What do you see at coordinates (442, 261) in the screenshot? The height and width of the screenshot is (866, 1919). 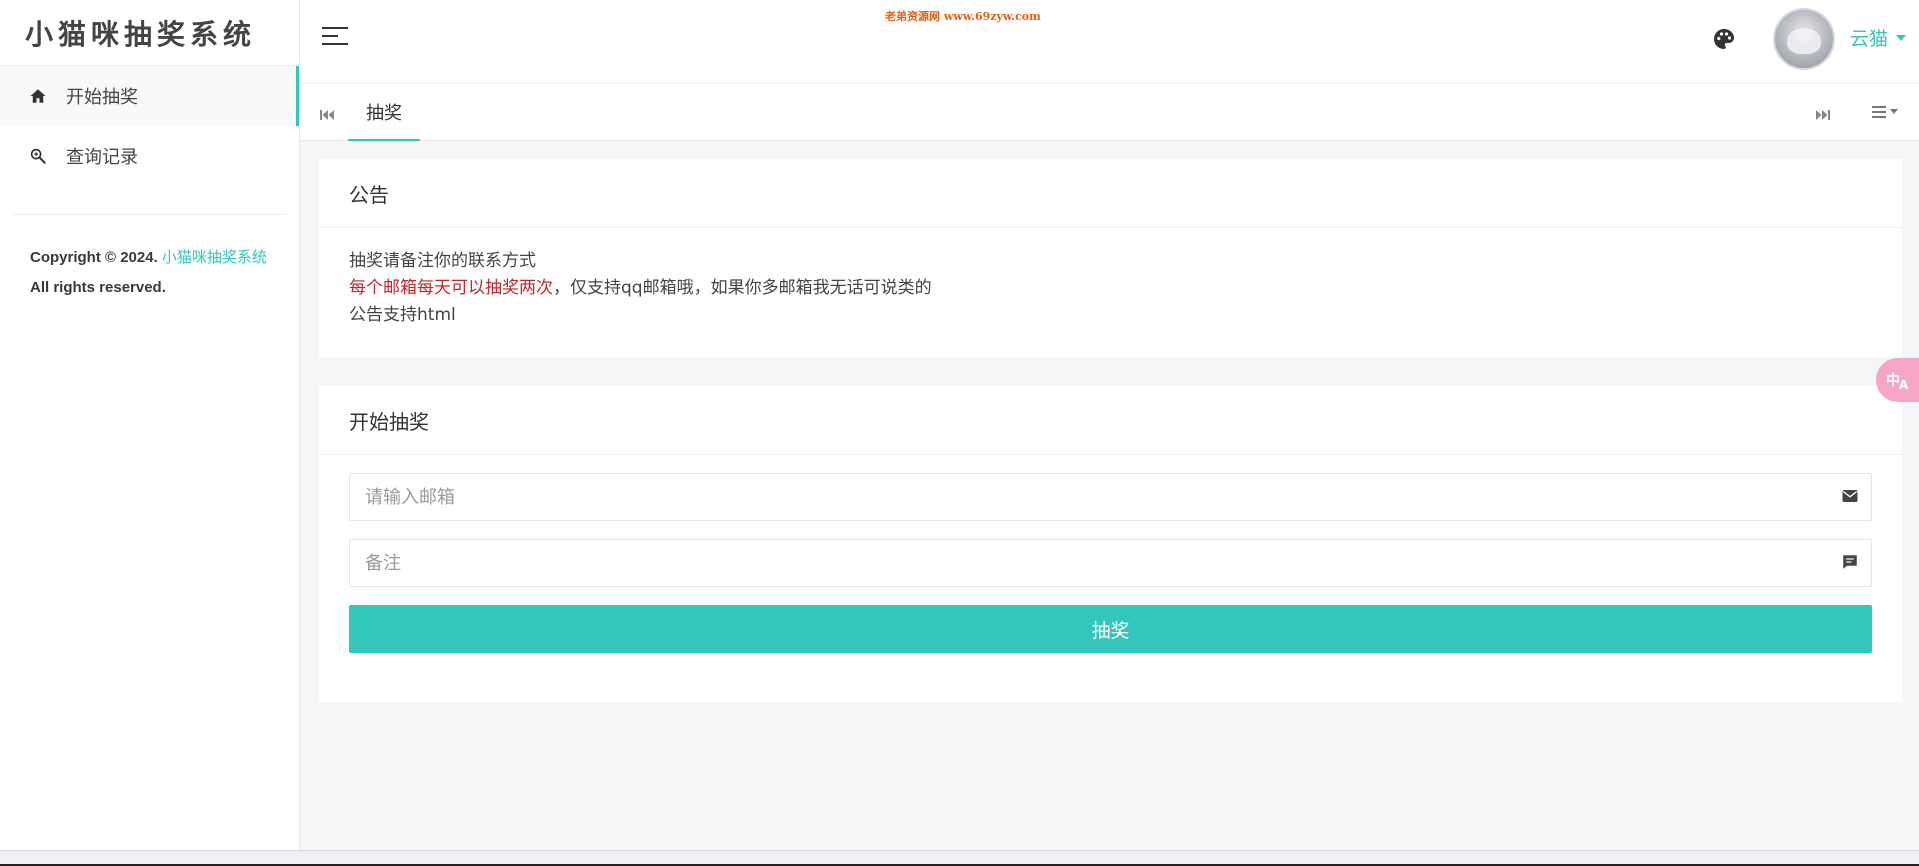 I see `notice-line-1: 抽奖请备注你的联系方式` at bounding box center [442, 261].